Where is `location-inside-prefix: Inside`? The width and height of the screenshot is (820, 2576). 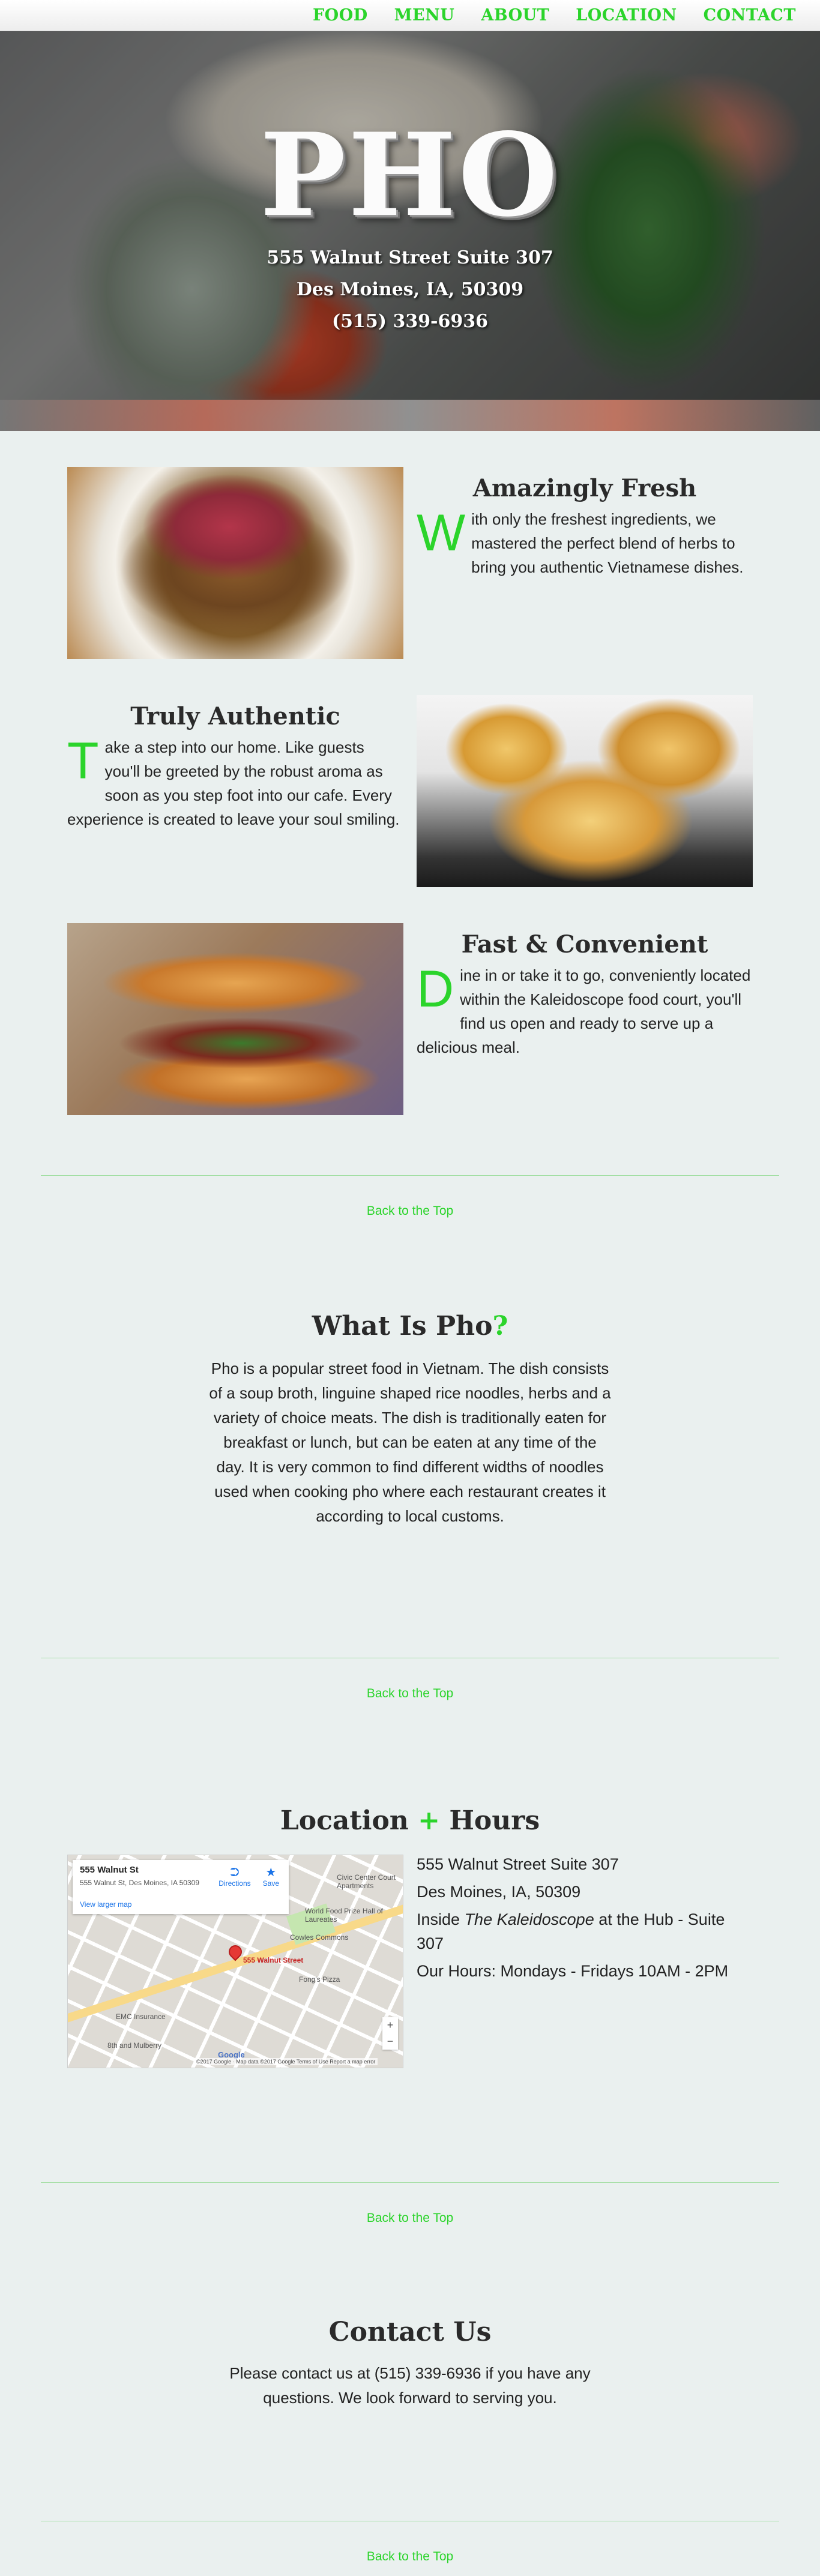
location-inside-prefix: Inside is located at coordinates (441, 1919).